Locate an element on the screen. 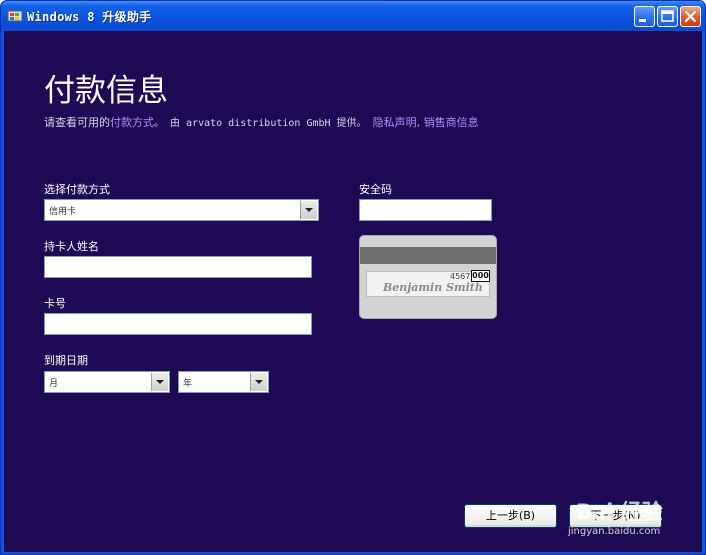  cardholder-name-input is located at coordinates (178, 267).